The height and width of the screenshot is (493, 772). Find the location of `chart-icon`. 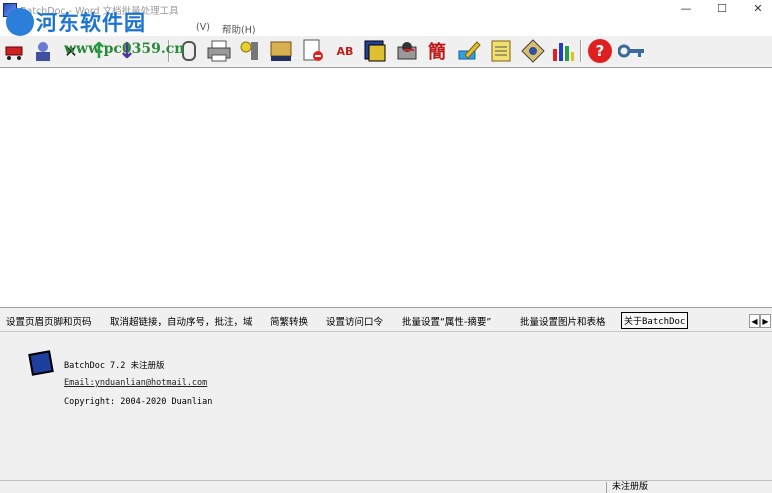

chart-icon is located at coordinates (563, 51).